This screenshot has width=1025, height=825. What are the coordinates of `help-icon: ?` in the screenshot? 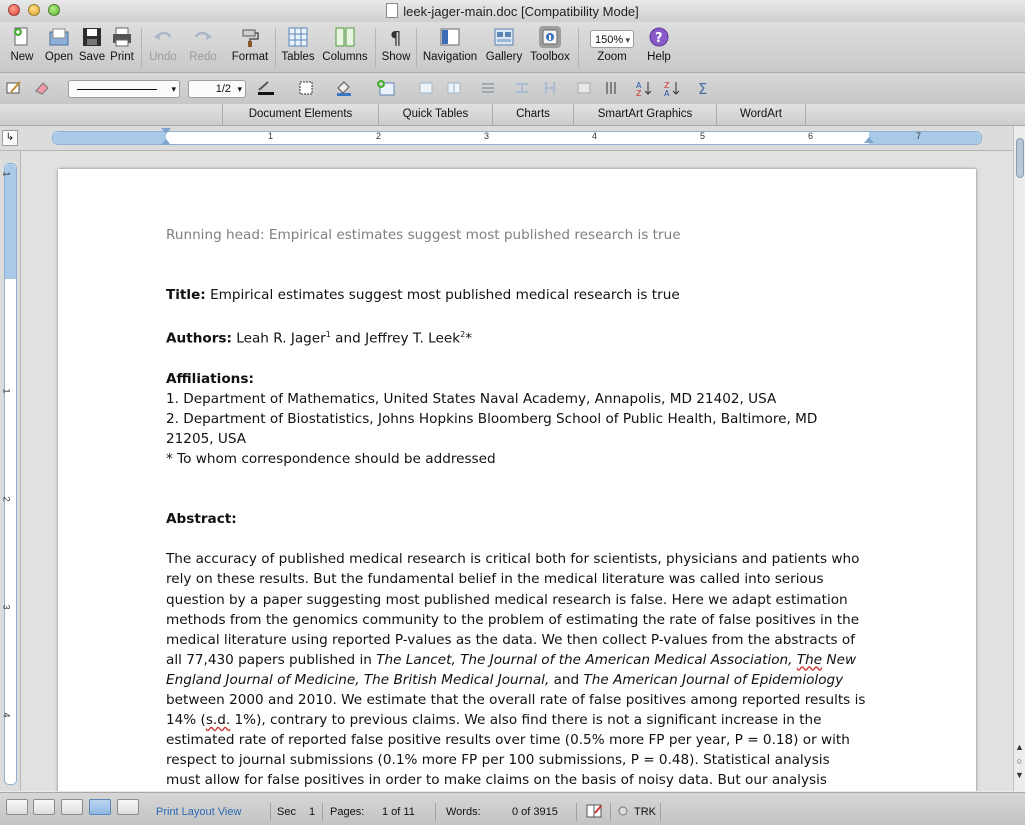 It's located at (659, 37).